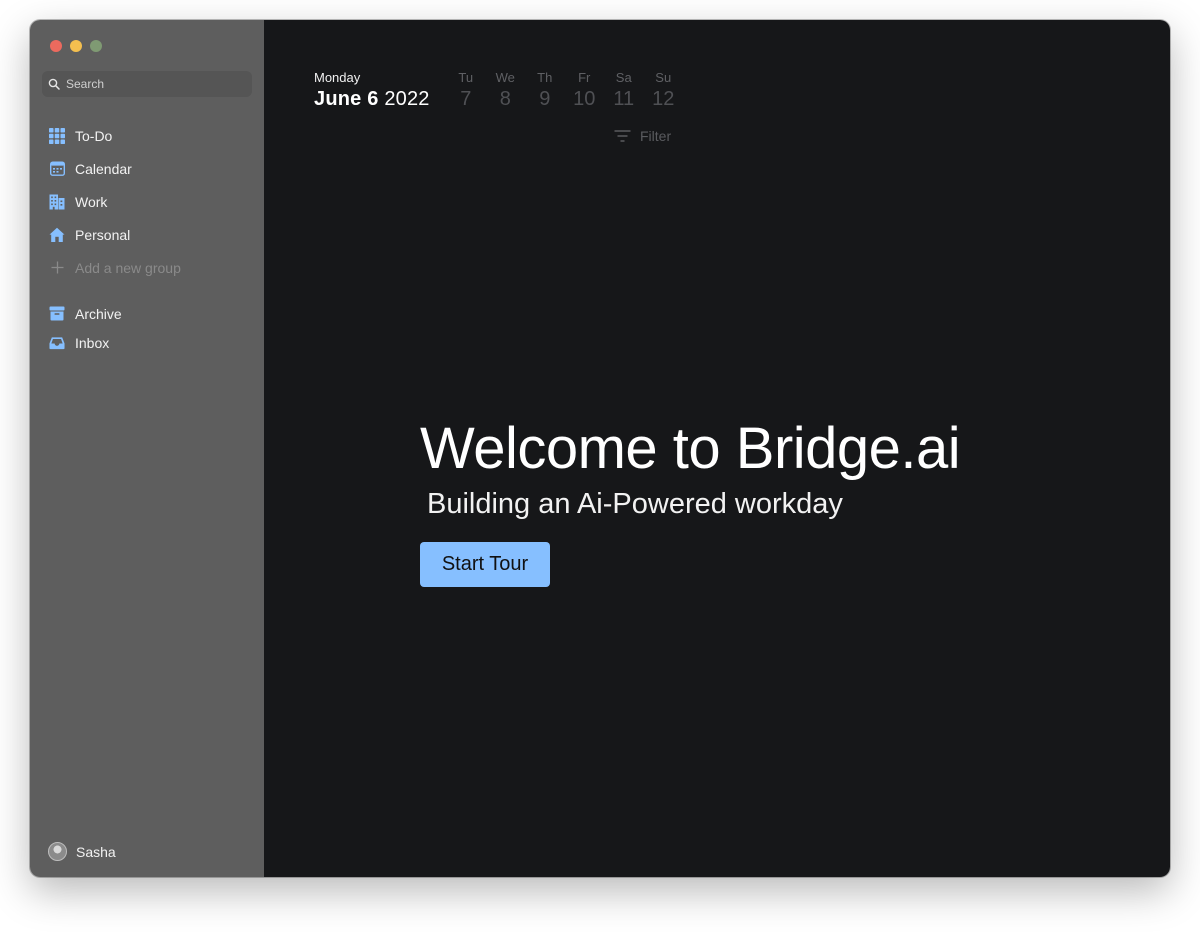 The width and height of the screenshot is (1200, 932). What do you see at coordinates (505, 77) in the screenshot?
I see `week-day-label: We` at bounding box center [505, 77].